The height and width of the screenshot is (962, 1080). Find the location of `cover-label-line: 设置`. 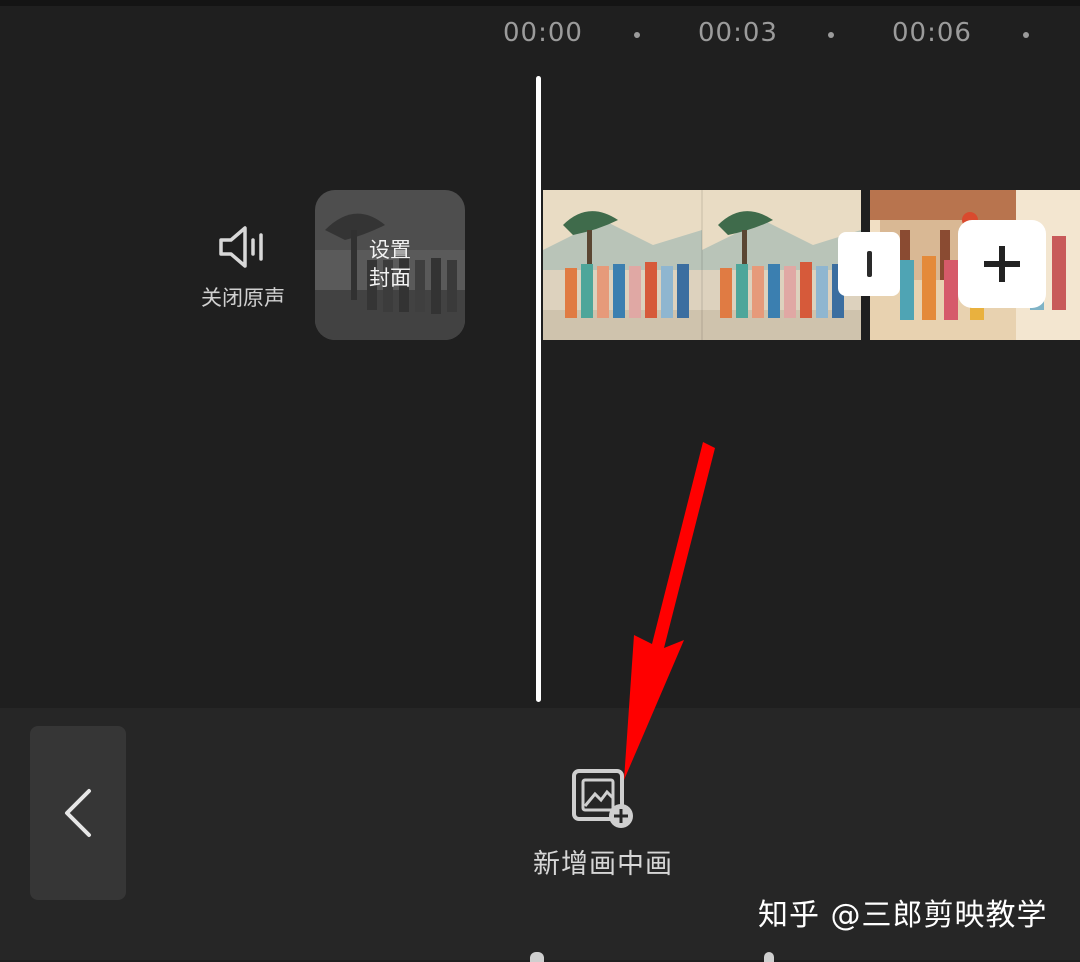

cover-label-line: 设置 is located at coordinates (390, 250).